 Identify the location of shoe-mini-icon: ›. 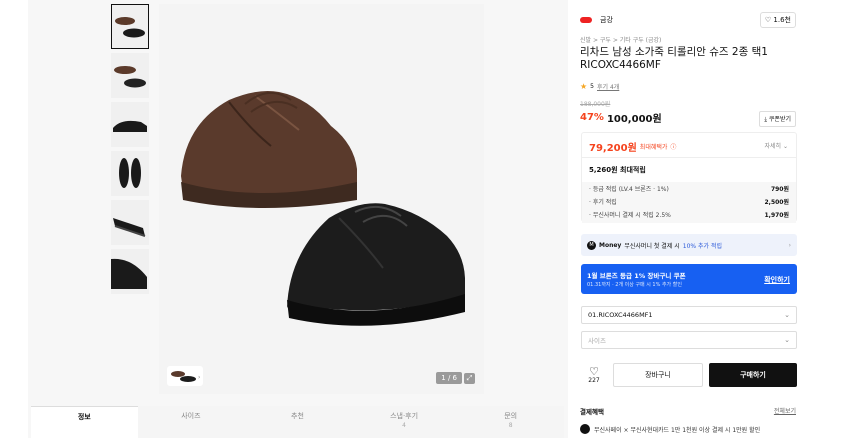
(185, 376).